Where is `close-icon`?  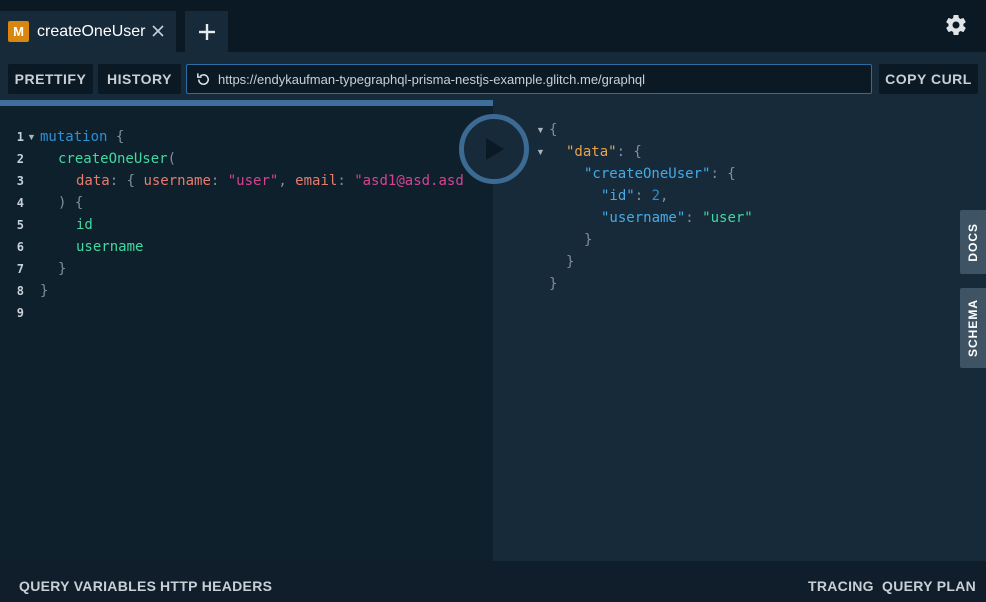
close-icon is located at coordinates (158, 31).